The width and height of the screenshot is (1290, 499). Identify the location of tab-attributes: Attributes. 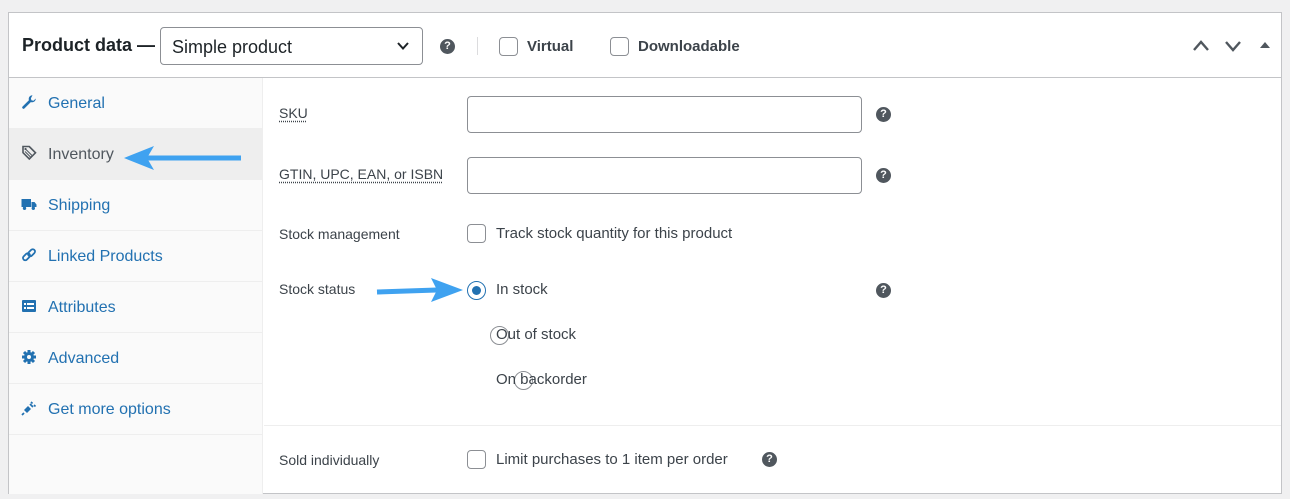
(136, 307).